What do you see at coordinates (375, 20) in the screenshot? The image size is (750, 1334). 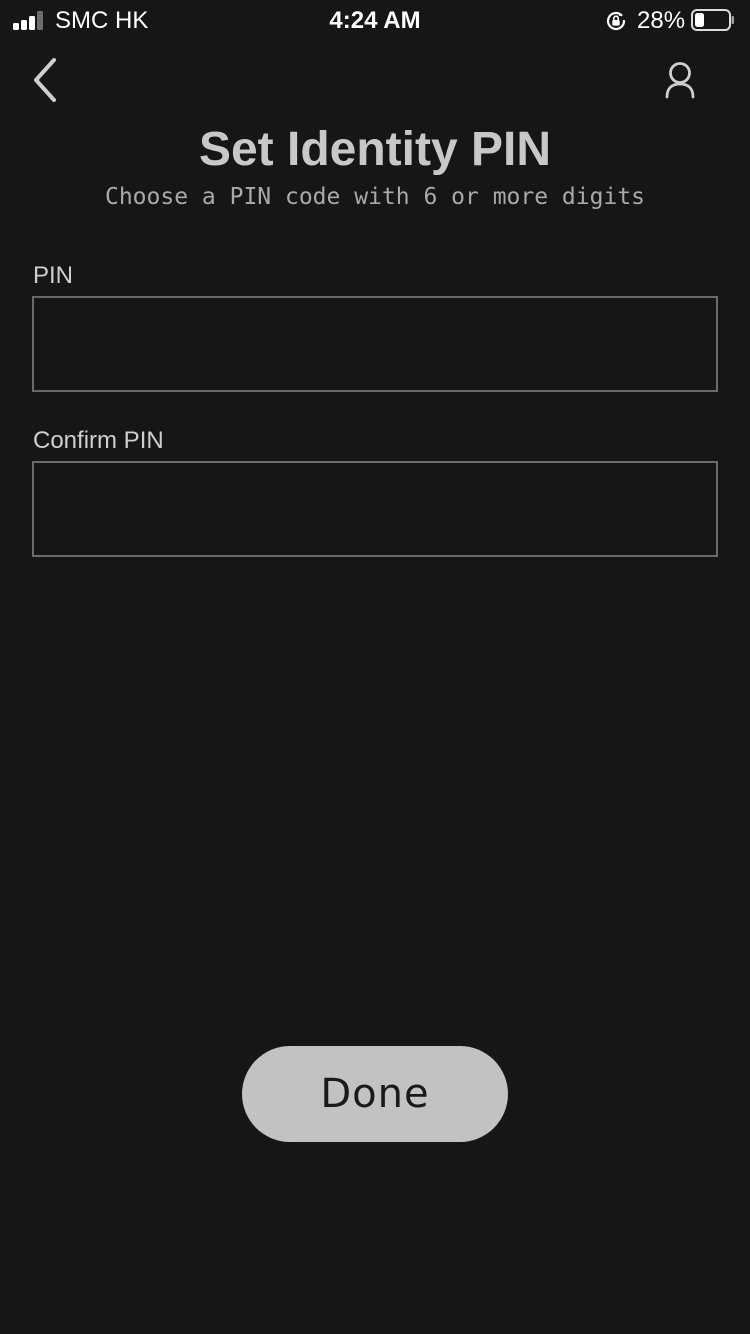 I see `status-bar: SMC HK 4:24 AM 28%` at bounding box center [375, 20].